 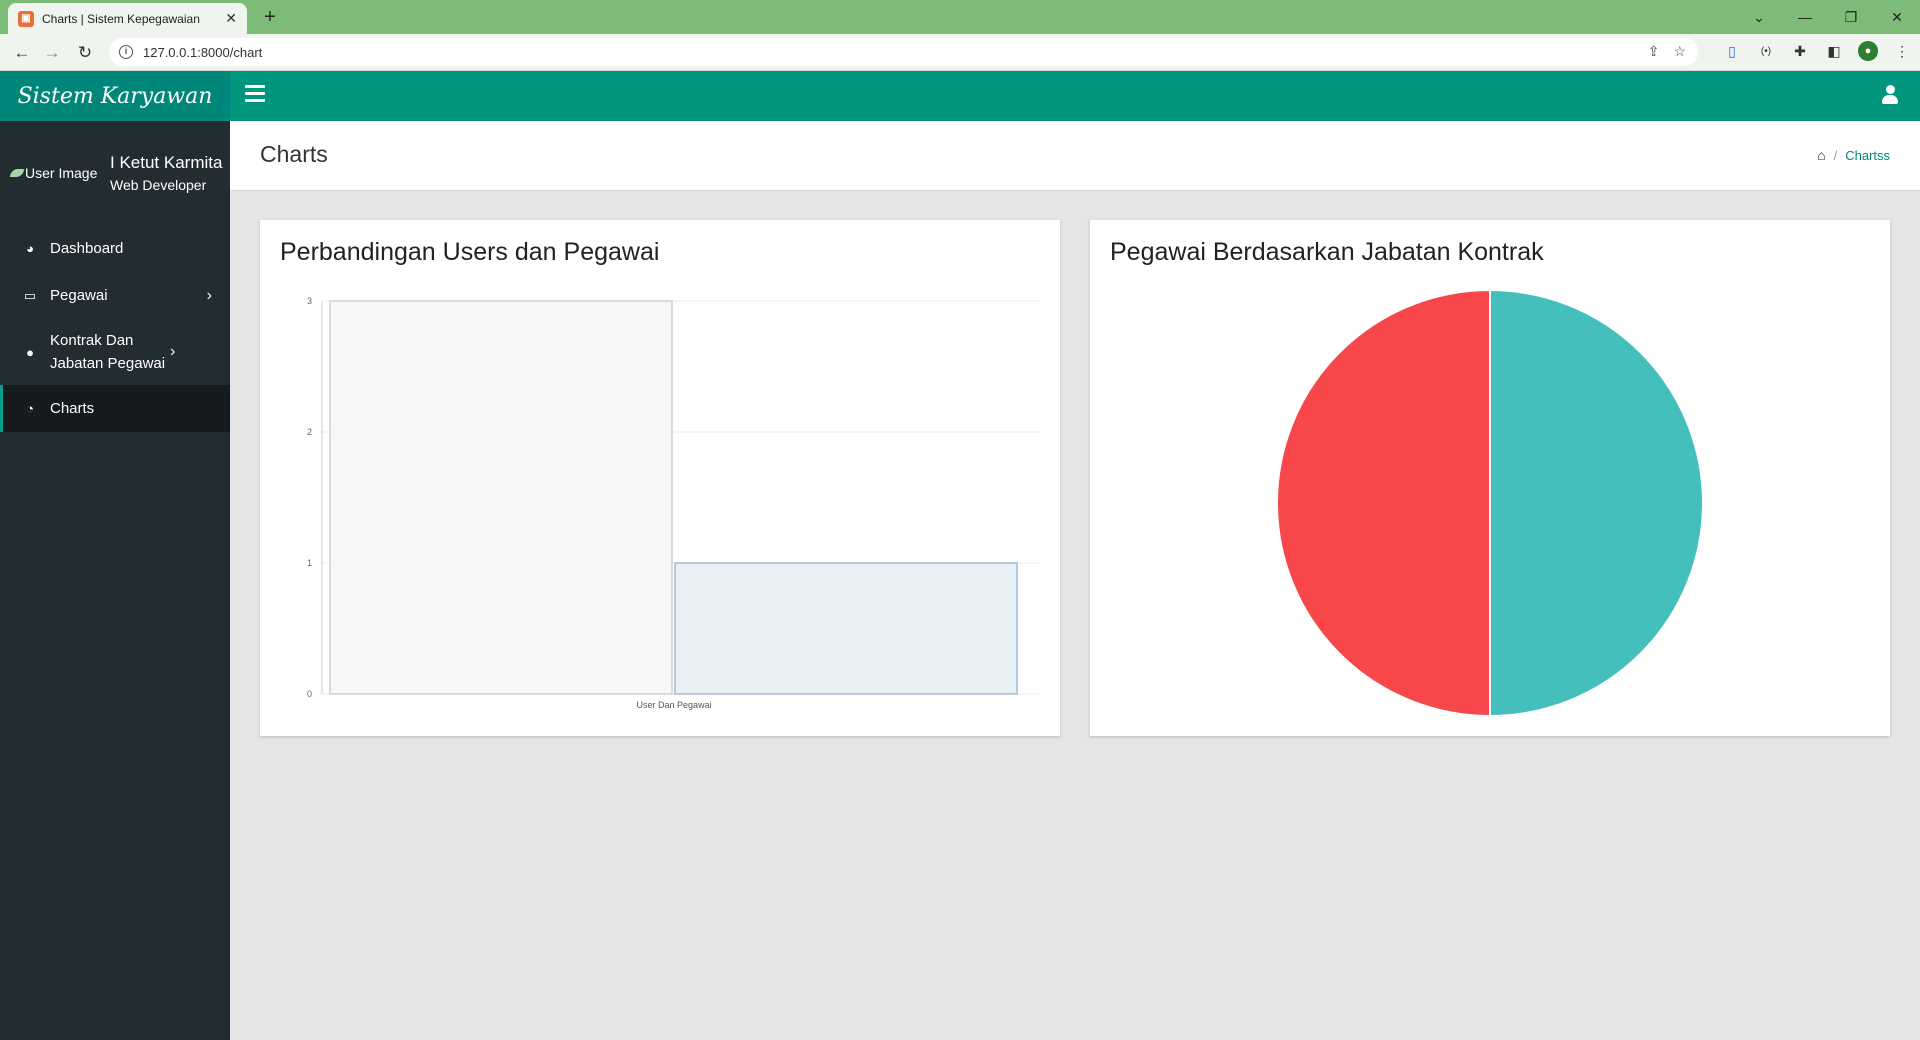 I want to click on profile-avatar-icon: ●, so click(x=1868, y=51).